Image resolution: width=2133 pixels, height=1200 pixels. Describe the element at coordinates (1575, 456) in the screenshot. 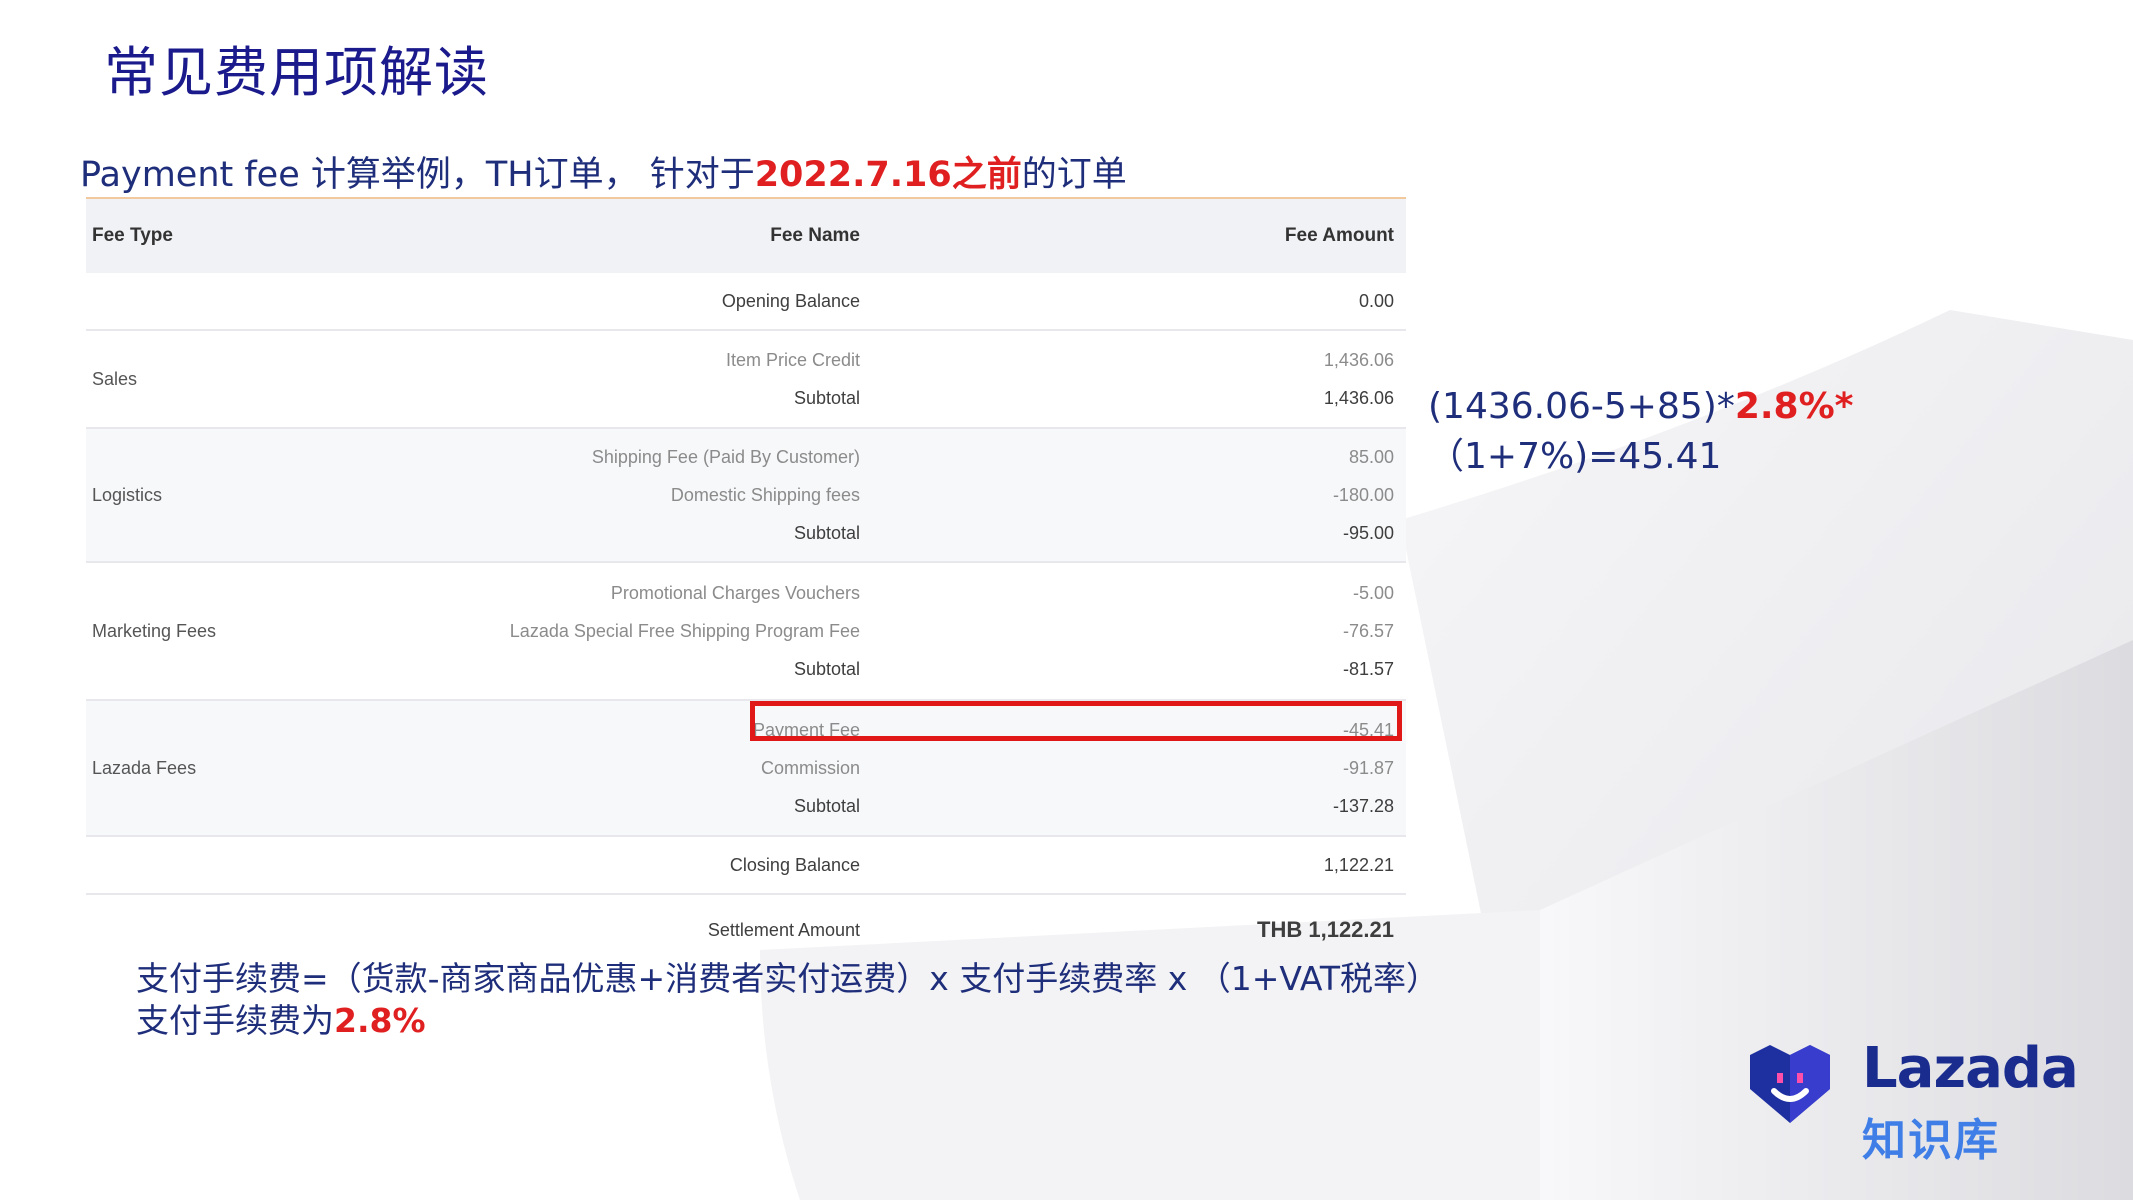

I see `formula-suffix: （1+7%)=45.41` at that location.